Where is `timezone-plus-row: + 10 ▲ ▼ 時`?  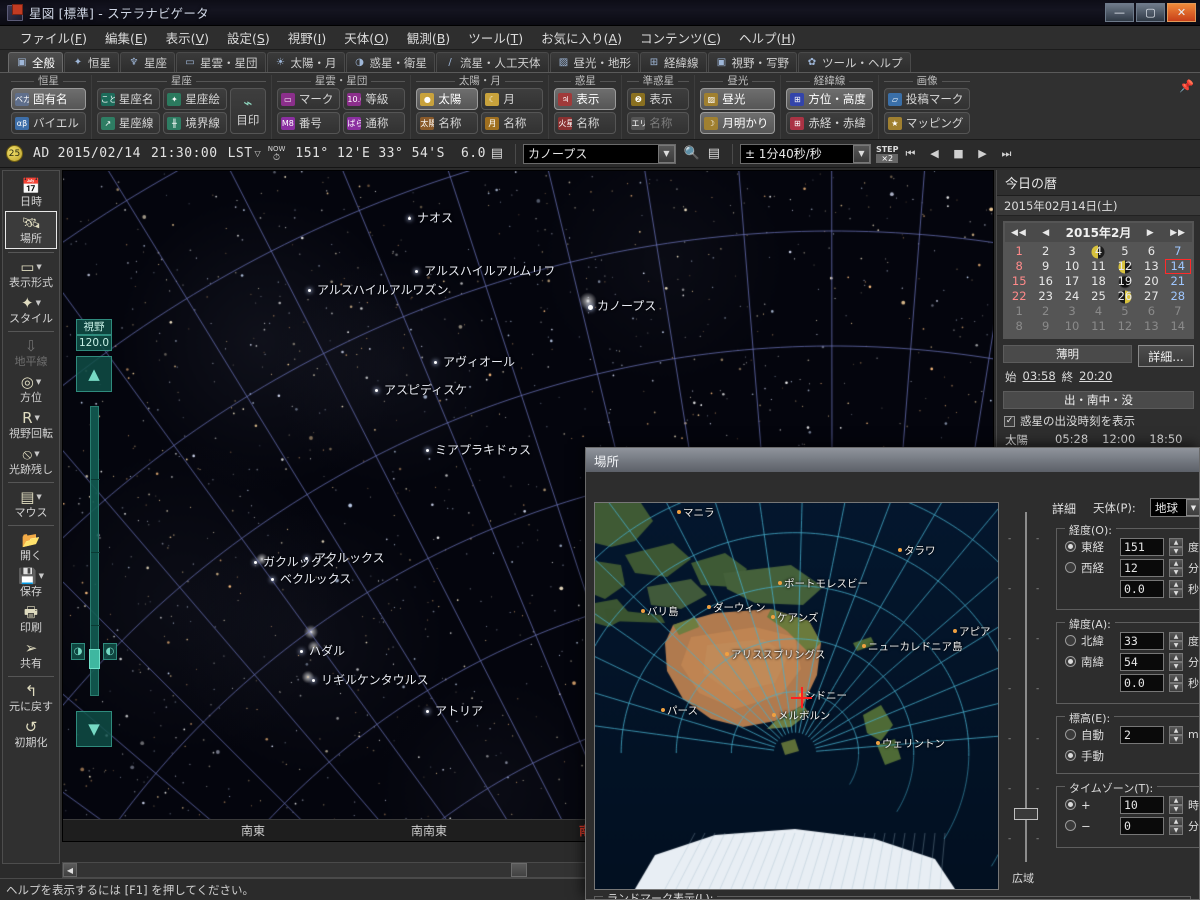 timezone-plus-row: + 10 ▲ ▼ 時 is located at coordinates (1132, 804).